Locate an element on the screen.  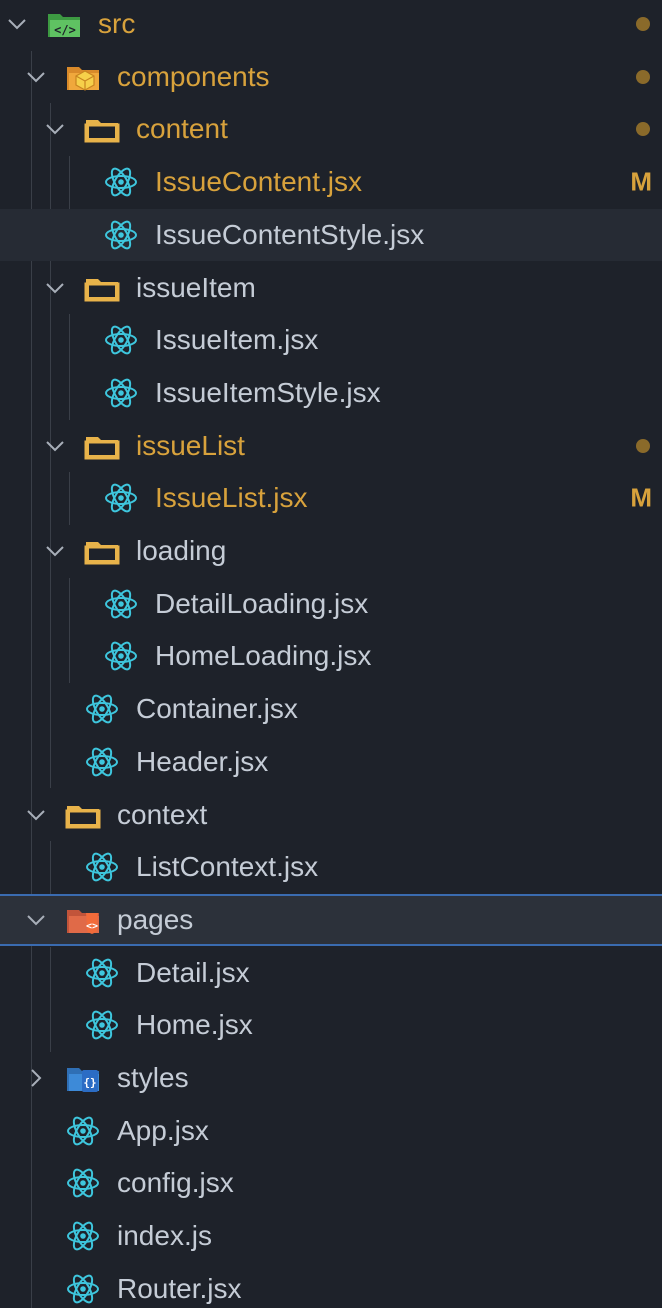
tree-item-label: context is located at coordinates (162, 814).